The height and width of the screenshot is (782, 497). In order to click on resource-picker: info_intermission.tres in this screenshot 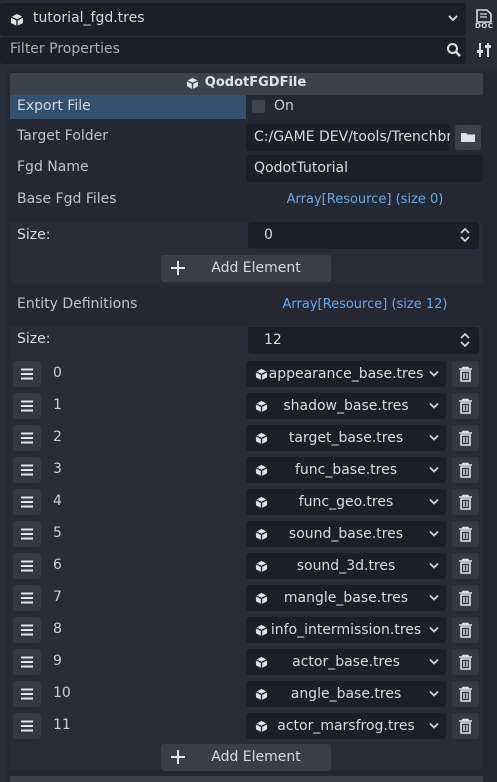, I will do `click(346, 630)`.